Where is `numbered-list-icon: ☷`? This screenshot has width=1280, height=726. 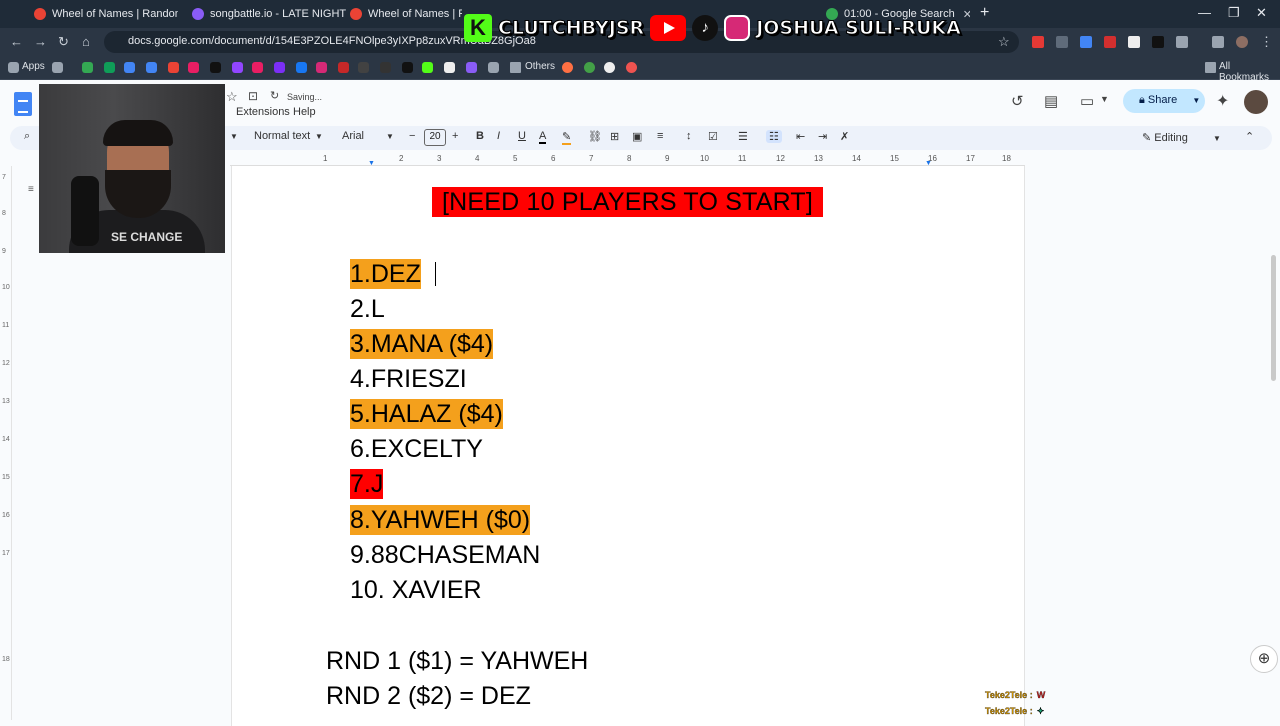
numbered-list-icon: ☷ is located at coordinates (774, 136).